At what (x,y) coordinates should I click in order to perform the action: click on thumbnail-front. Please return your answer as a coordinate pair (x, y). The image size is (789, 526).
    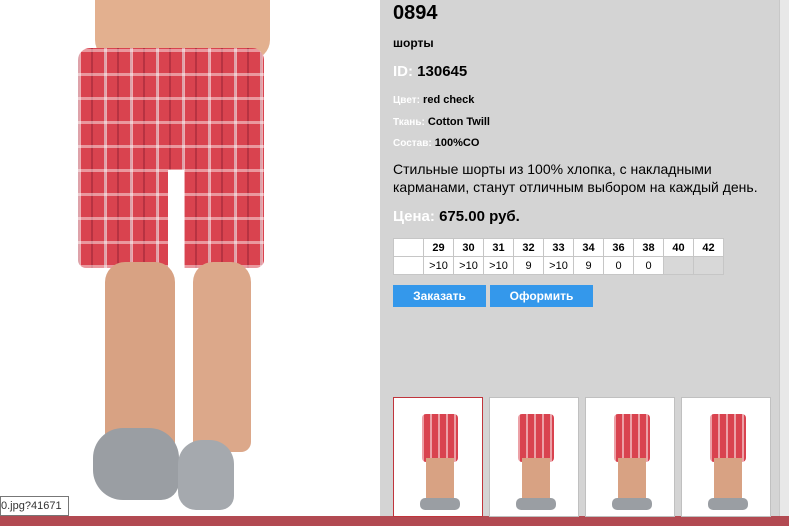
    Looking at the image, I should click on (438, 457).